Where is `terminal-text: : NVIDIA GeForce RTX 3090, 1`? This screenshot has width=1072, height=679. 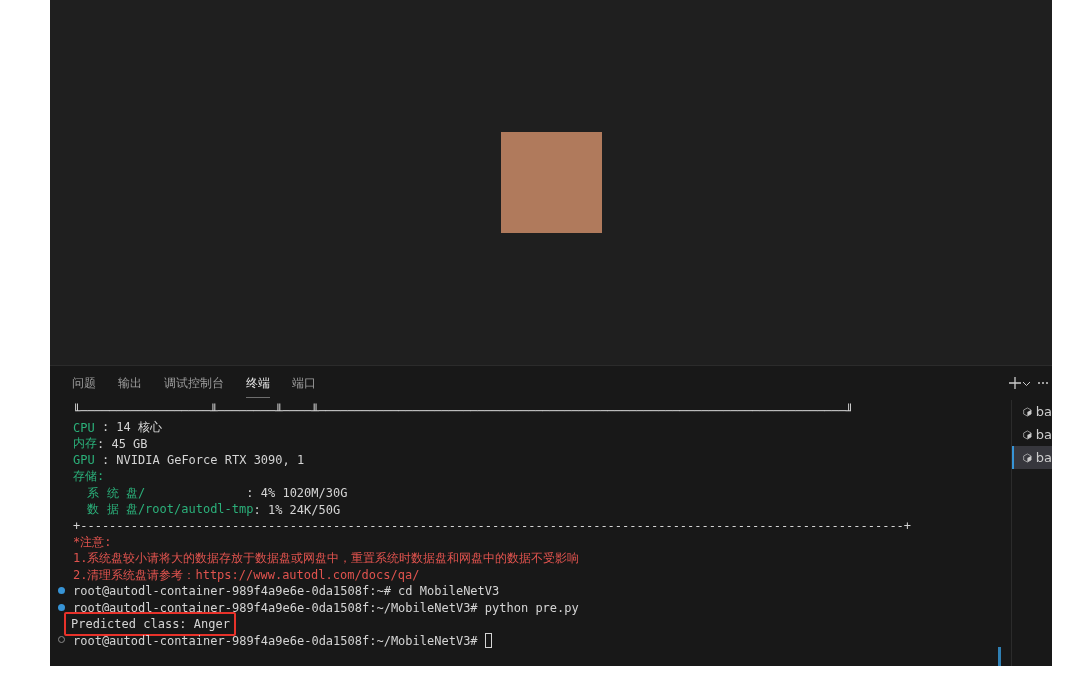 terminal-text: : NVIDIA GeForce RTX 3090, 1 is located at coordinates (202, 460).